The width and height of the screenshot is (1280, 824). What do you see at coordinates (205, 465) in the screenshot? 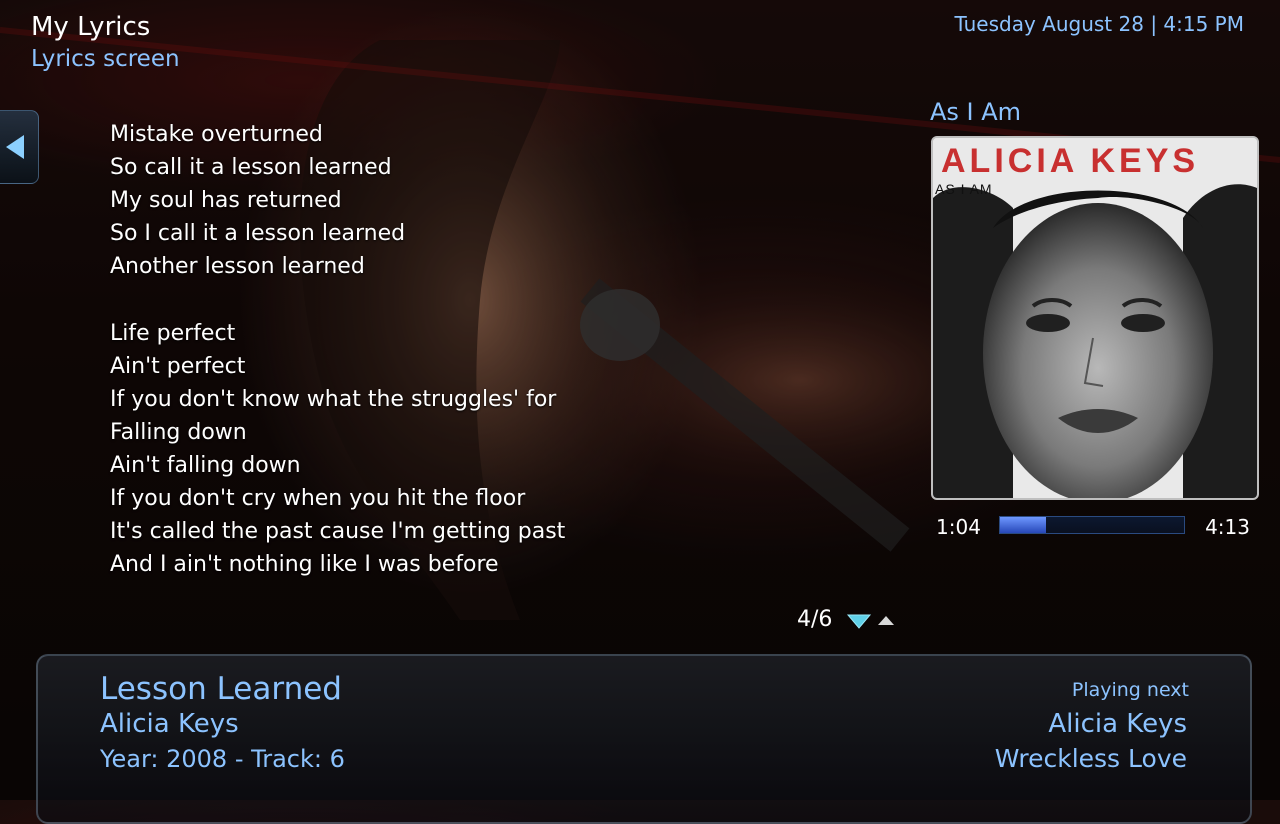
I see `lyric-line: Ain't falling down` at bounding box center [205, 465].